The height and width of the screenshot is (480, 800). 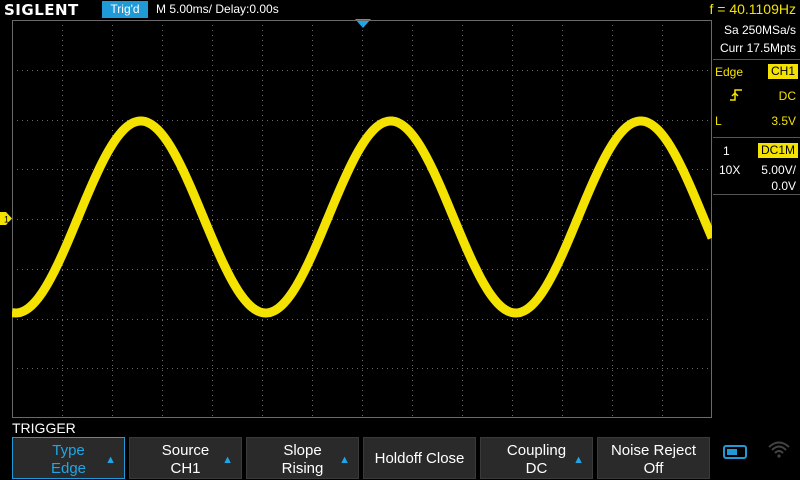 I want to click on softkey-coupling: Coupling DC ▲, so click(x=536, y=458).